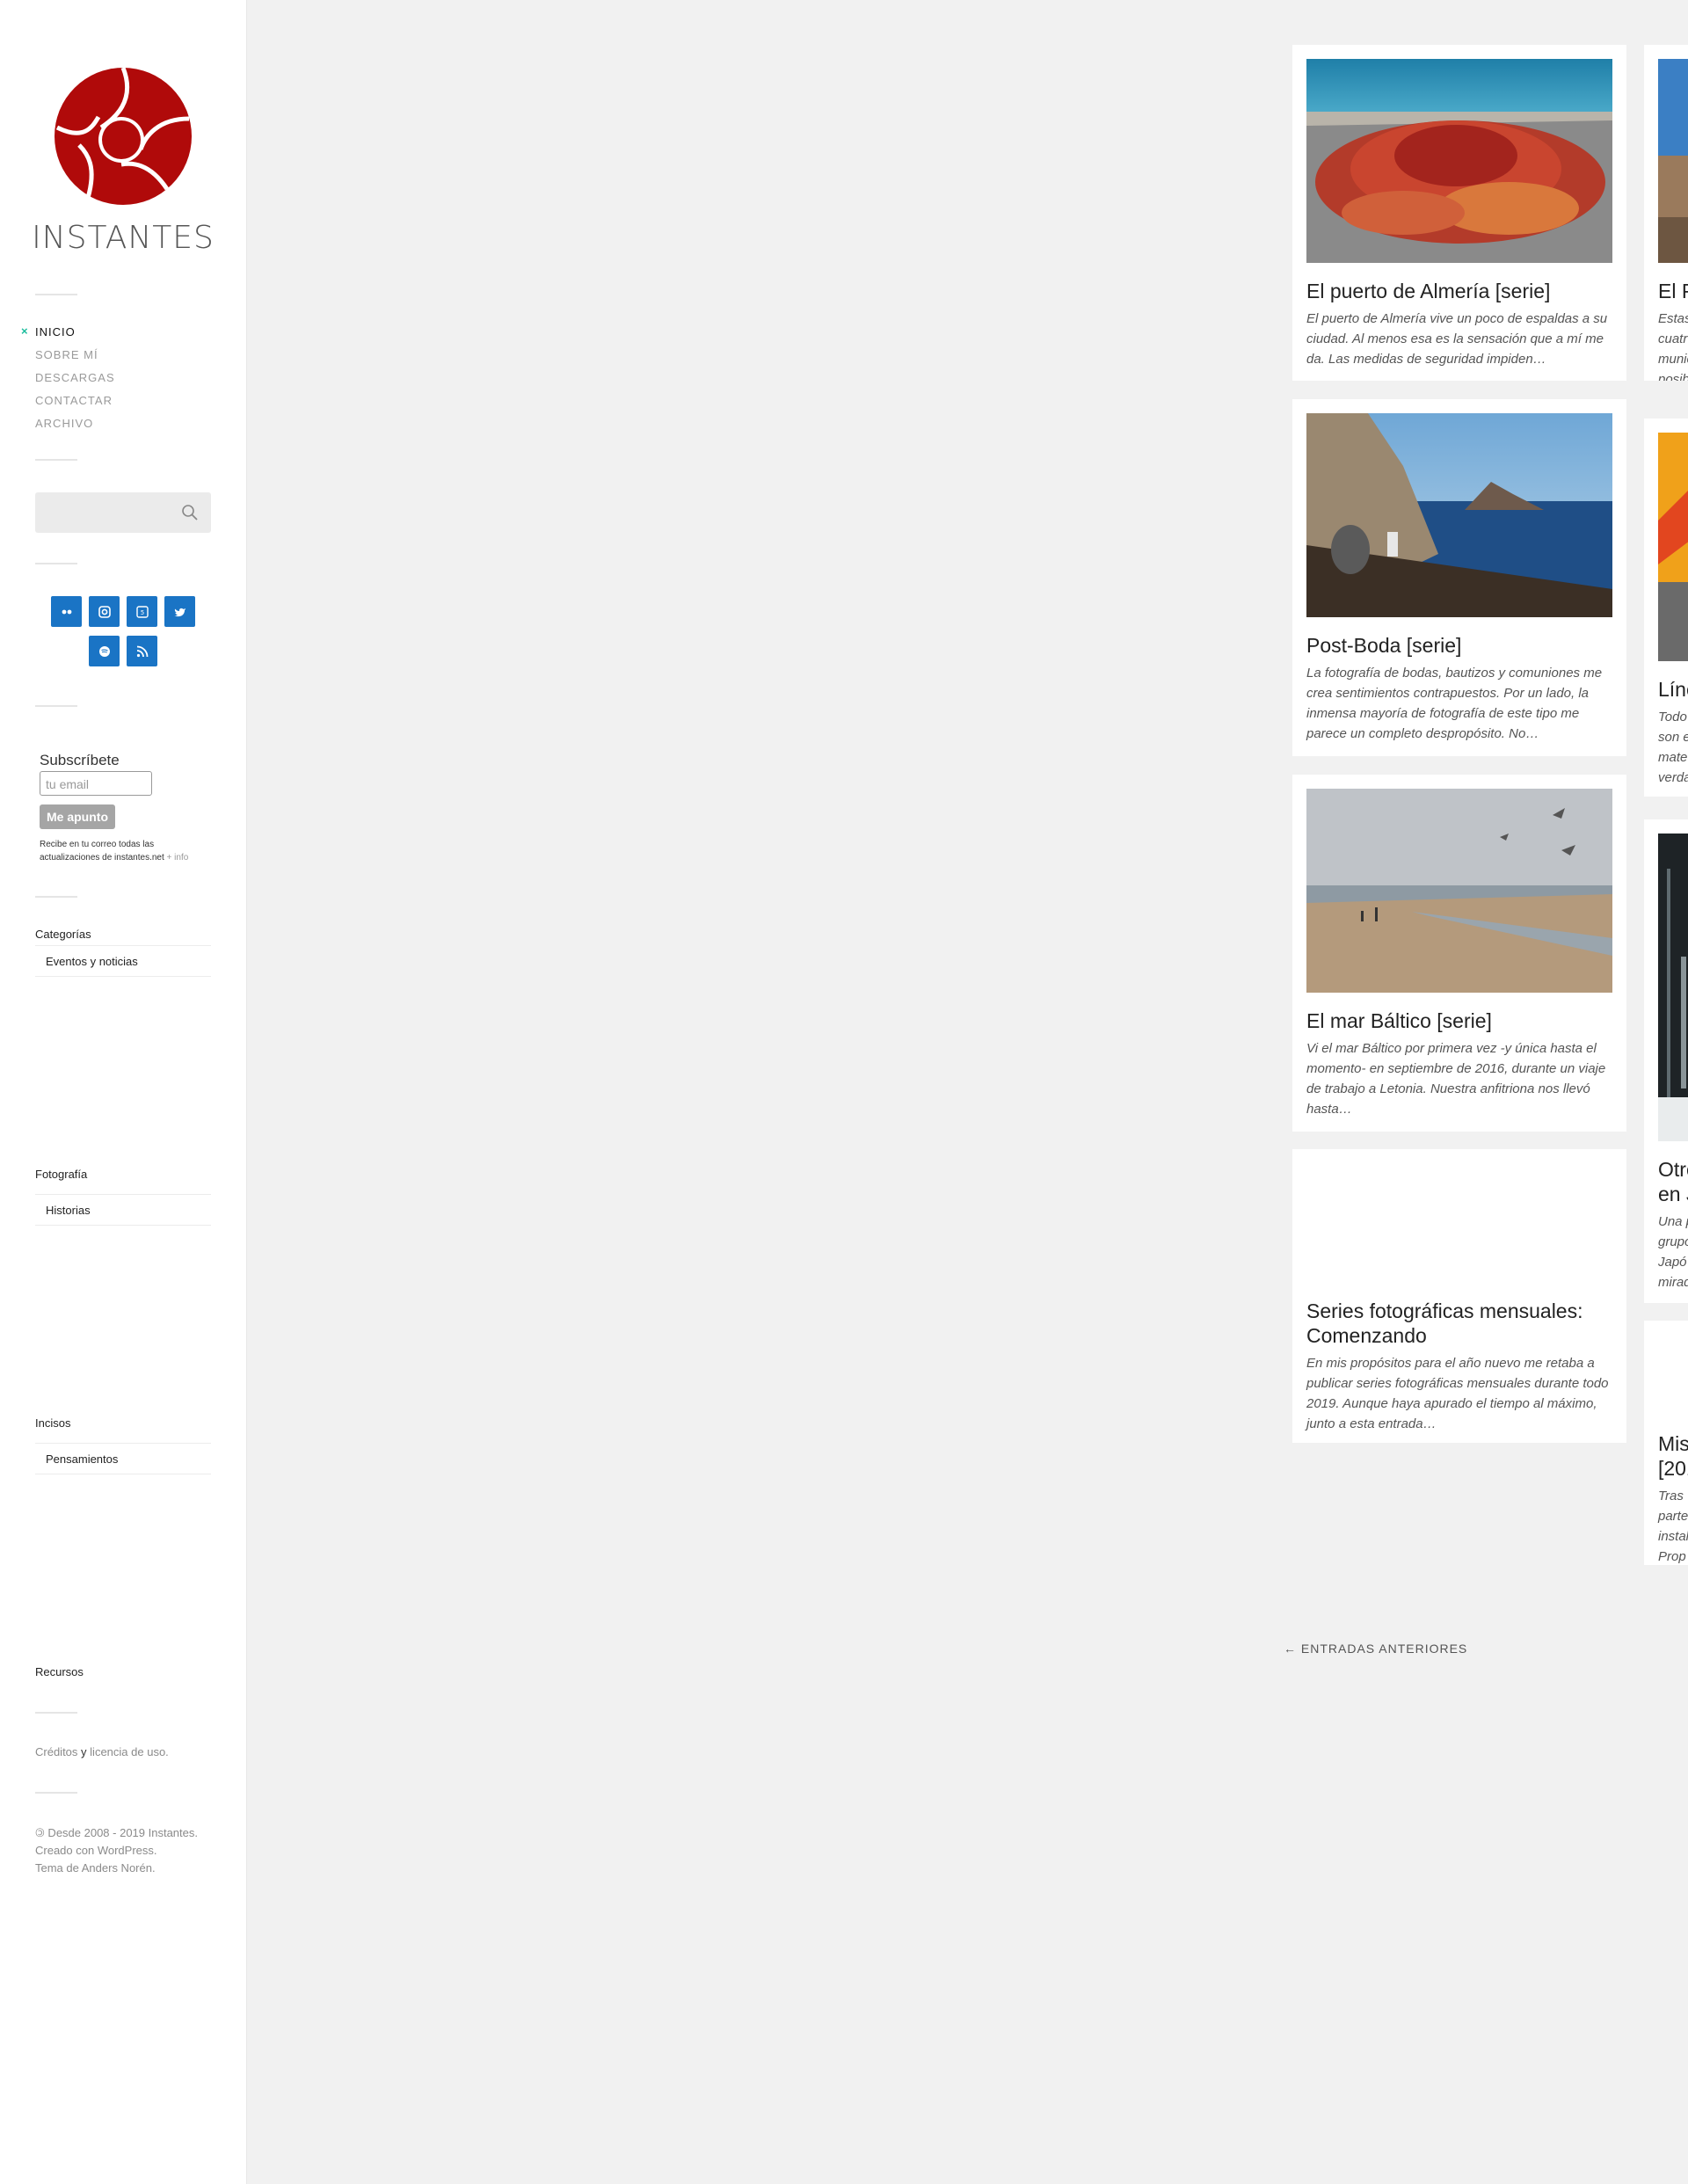 This screenshot has height=2184, width=1688. I want to click on widget-title-incisos: Incisos, so click(53, 1423).